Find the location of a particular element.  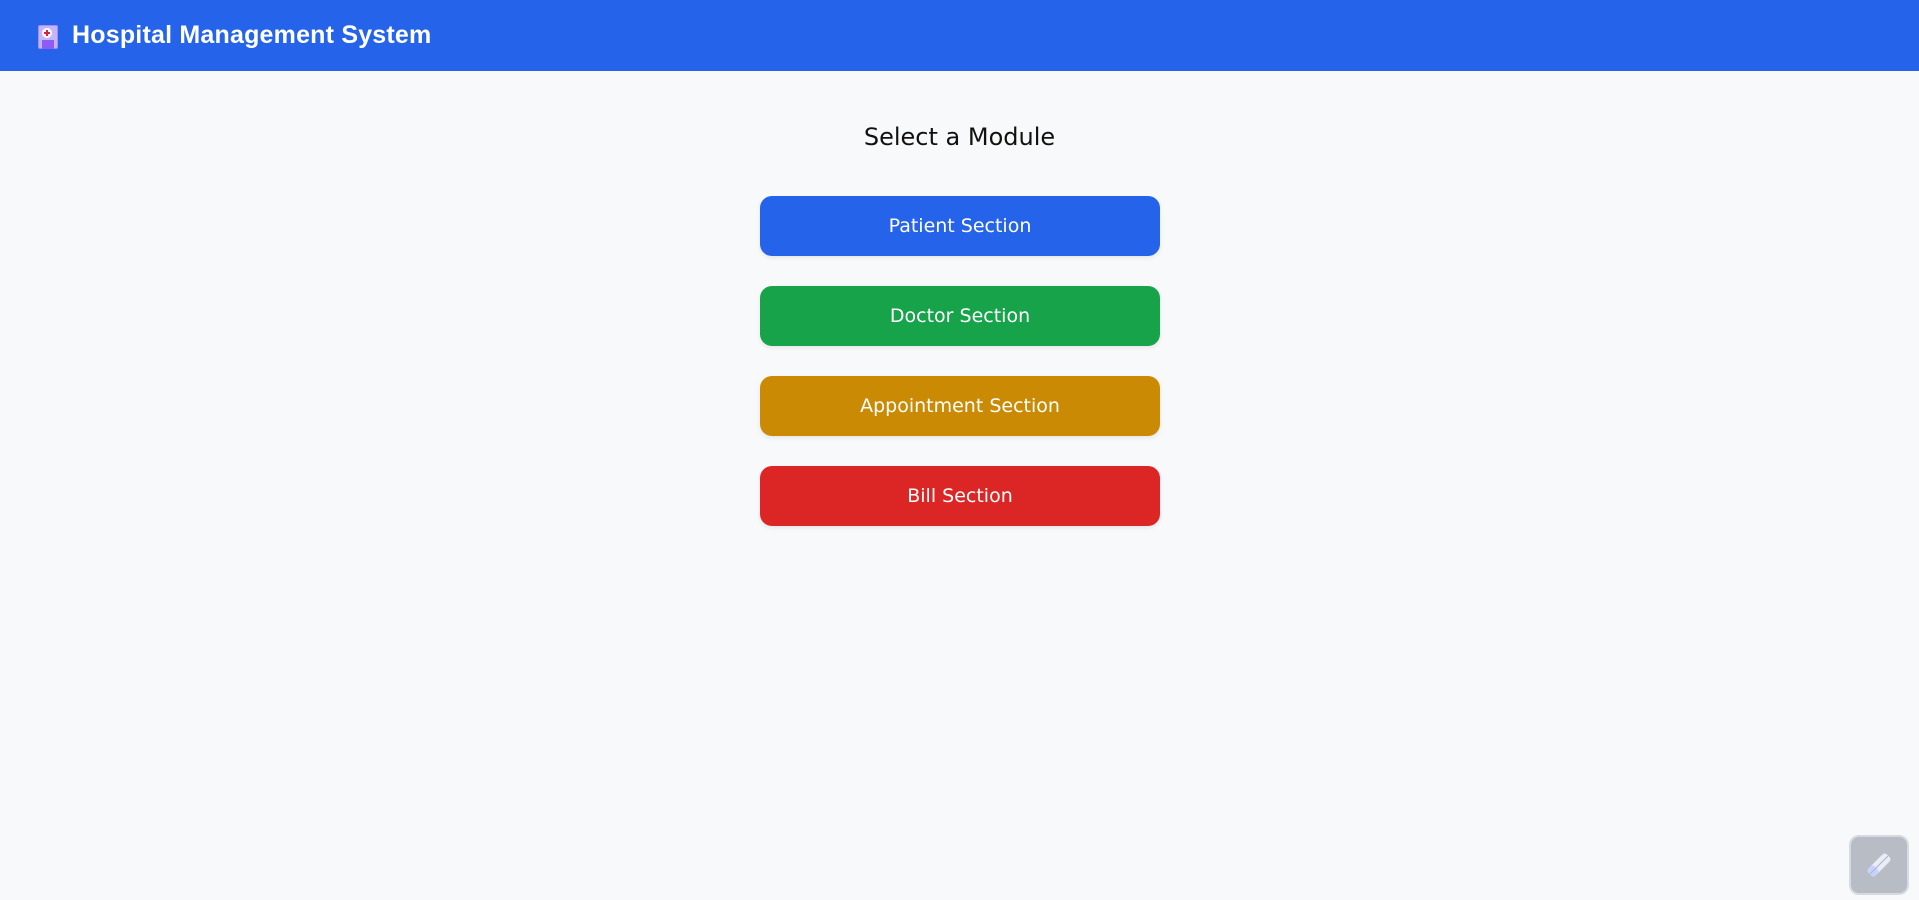

doctor-section-button: Doctor Section is located at coordinates (960, 316).